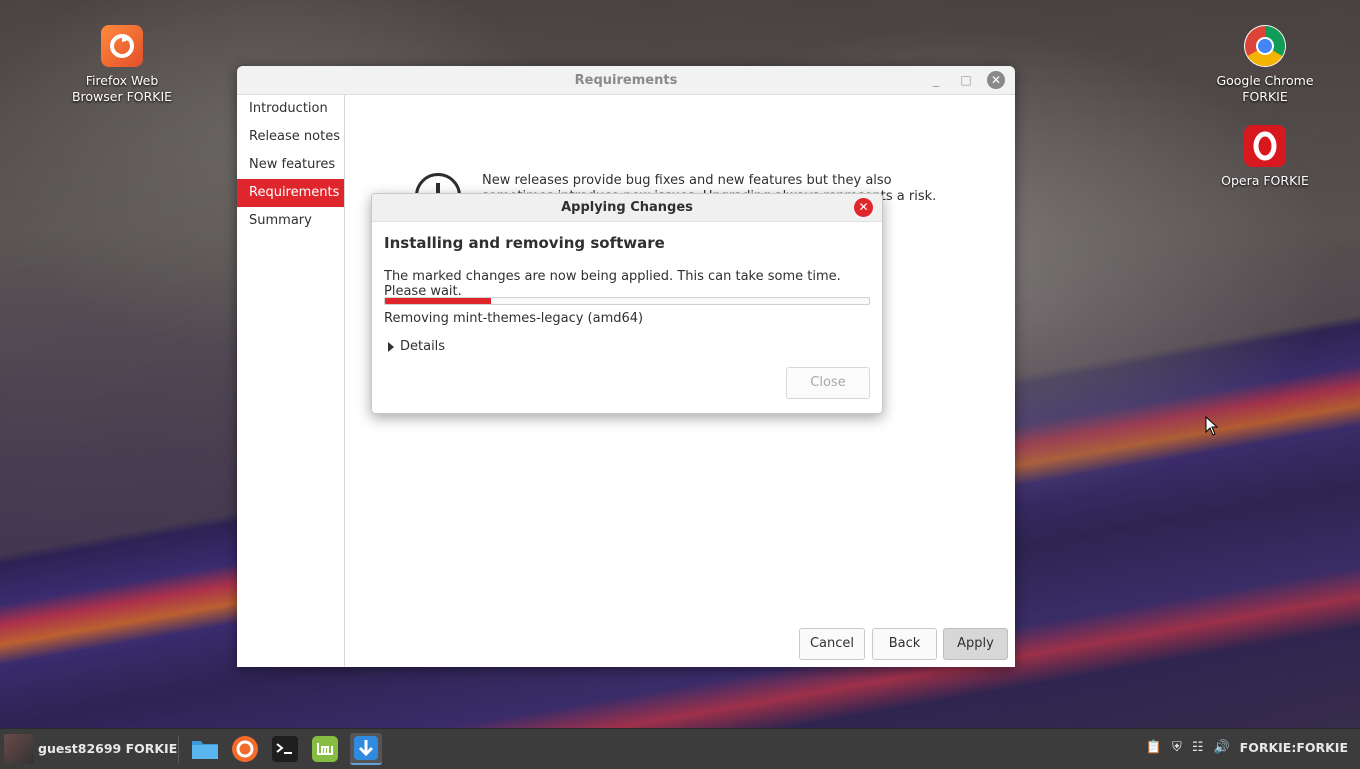  I want to click on user-avatar, so click(19, 749).